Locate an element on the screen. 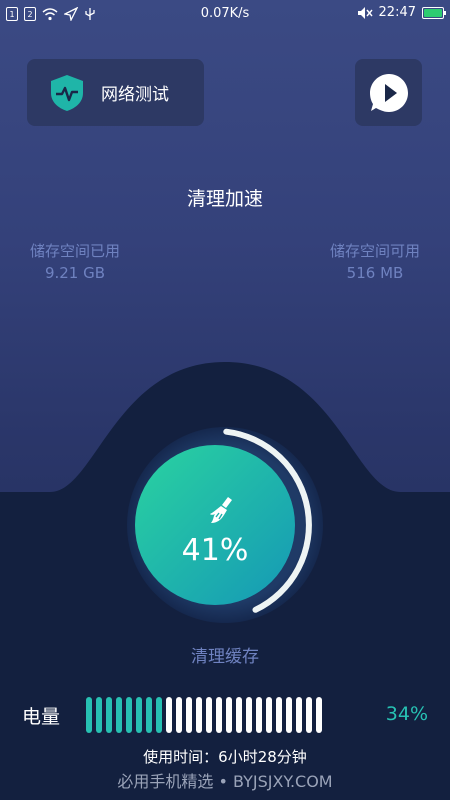 The height and width of the screenshot is (800, 450). storage-free-value: 516 MB is located at coordinates (375, 273).